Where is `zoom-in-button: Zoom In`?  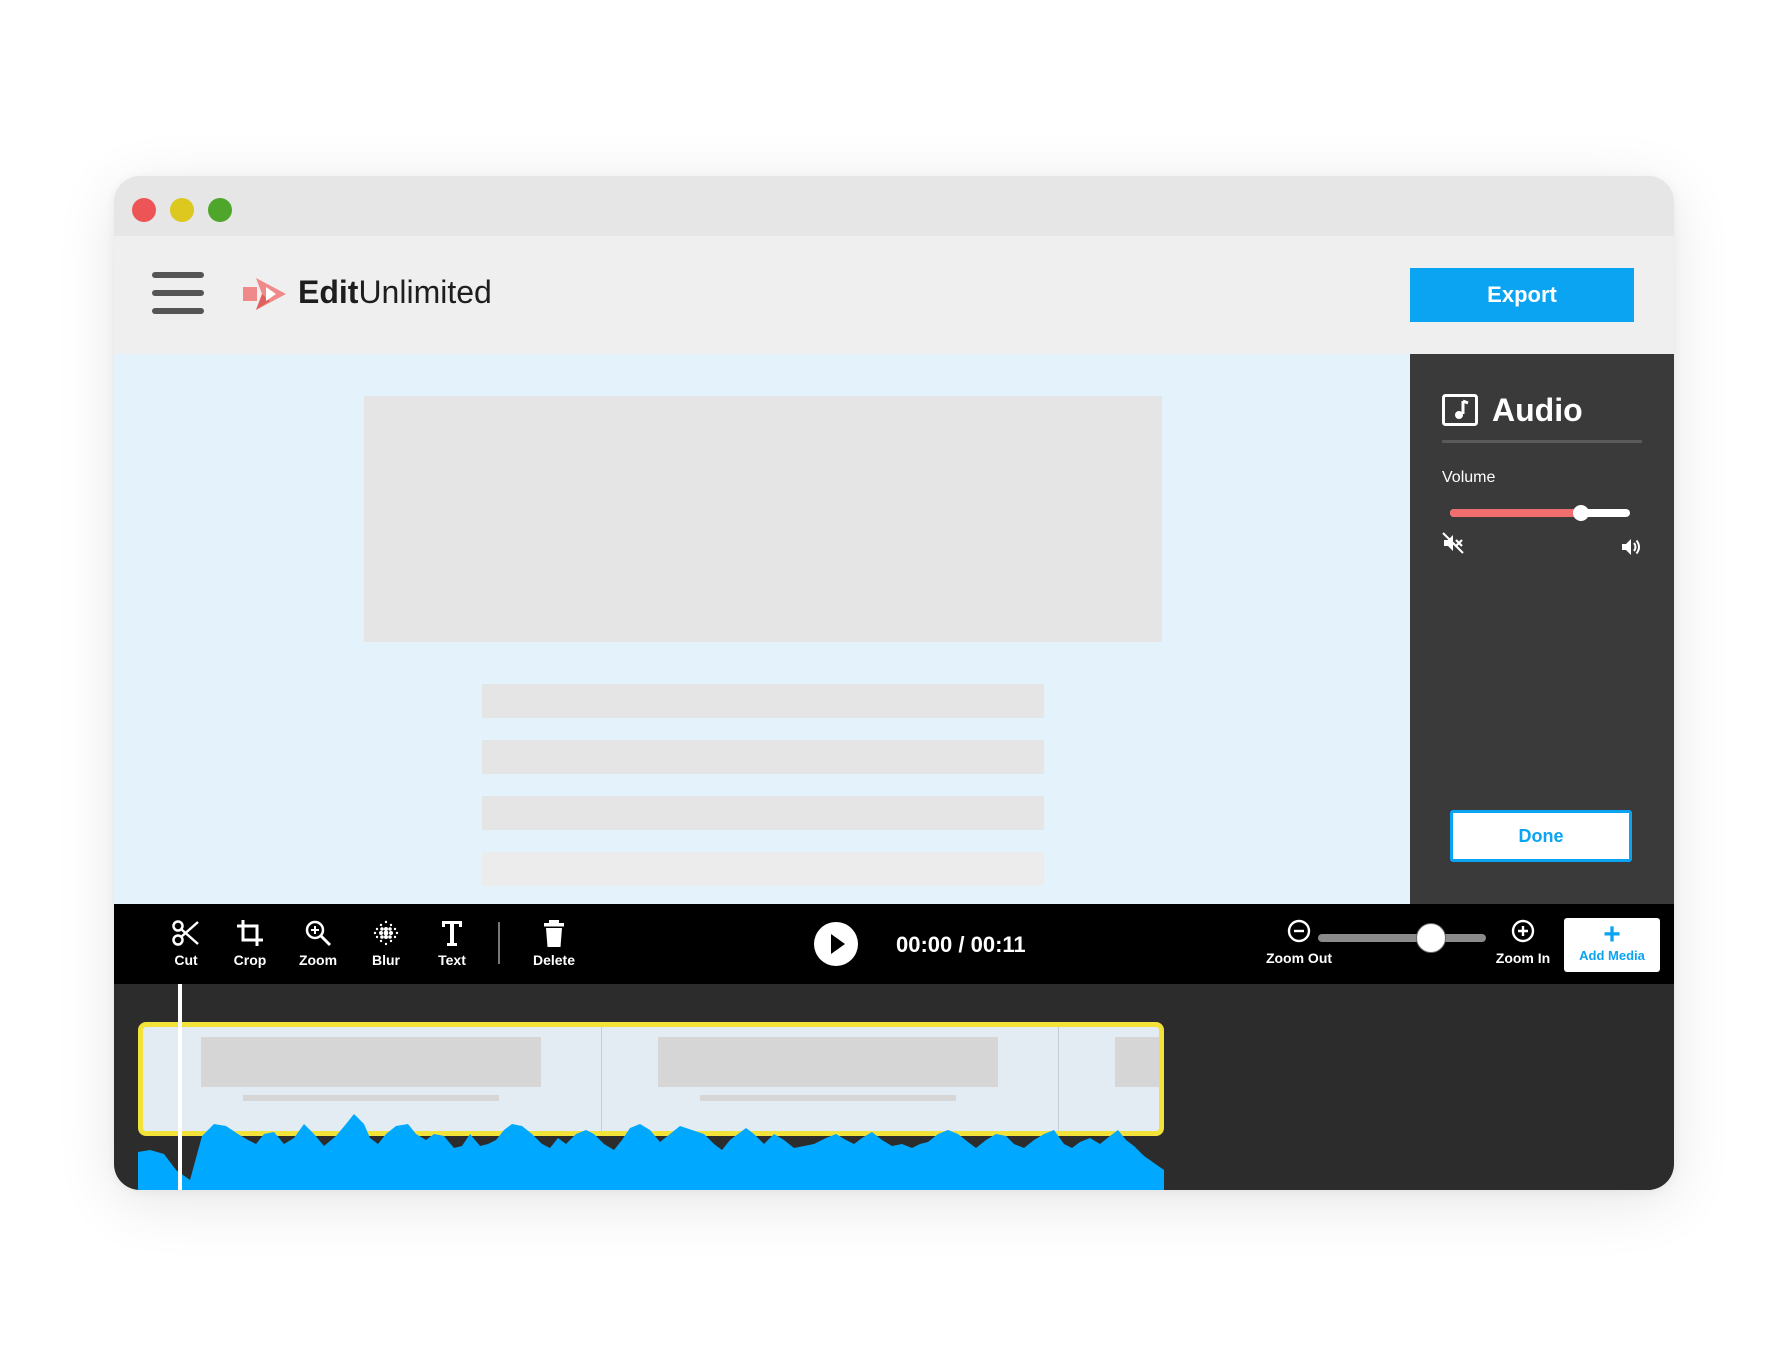
zoom-in-button: Zoom In is located at coordinates (1523, 946).